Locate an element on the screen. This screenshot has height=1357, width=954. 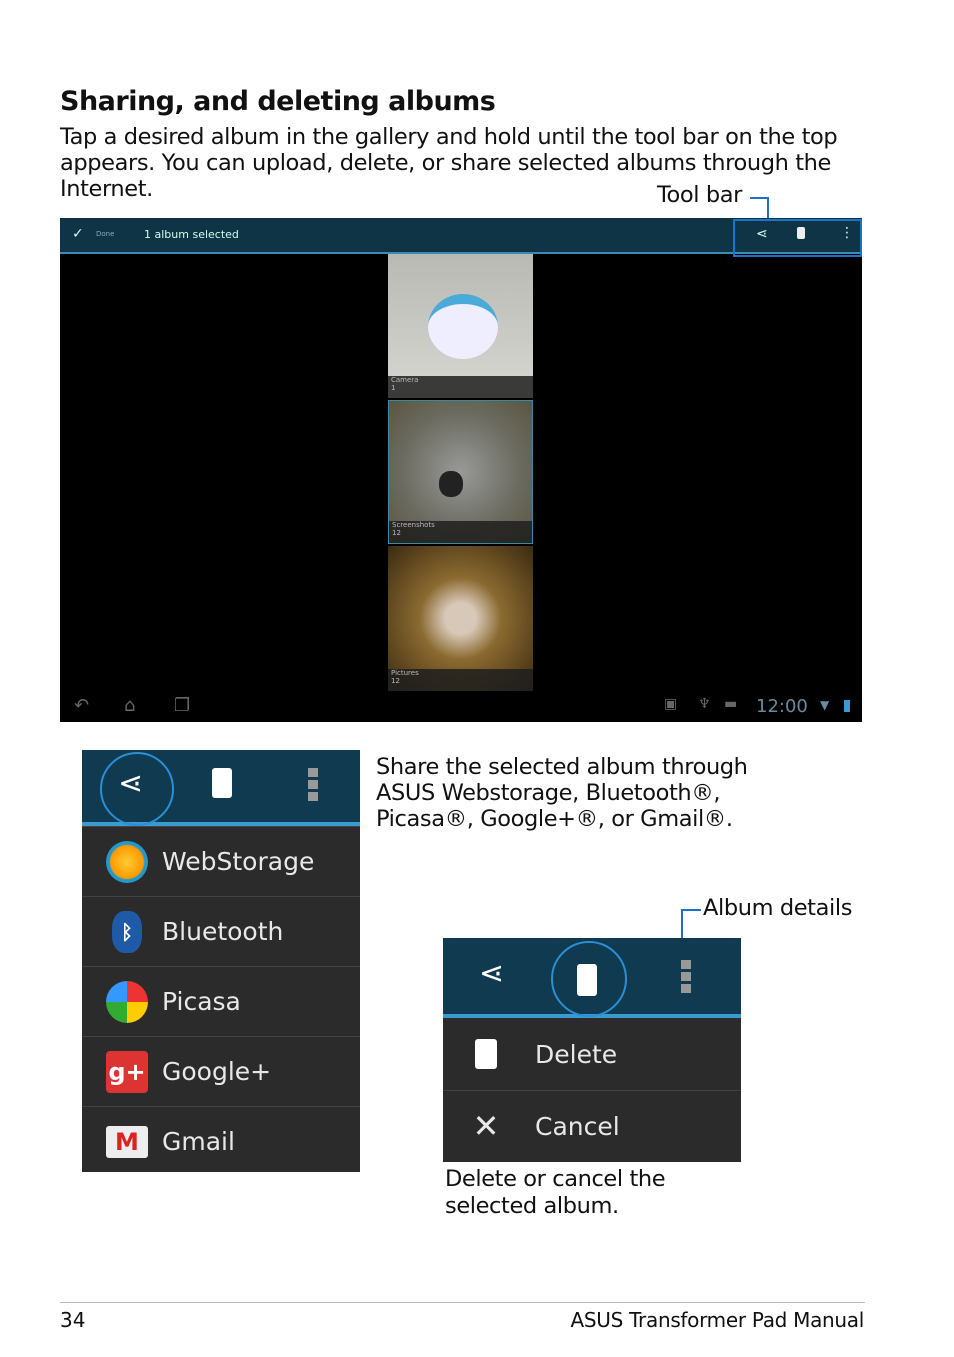
check-icon: ✓ is located at coordinates (78, 234).